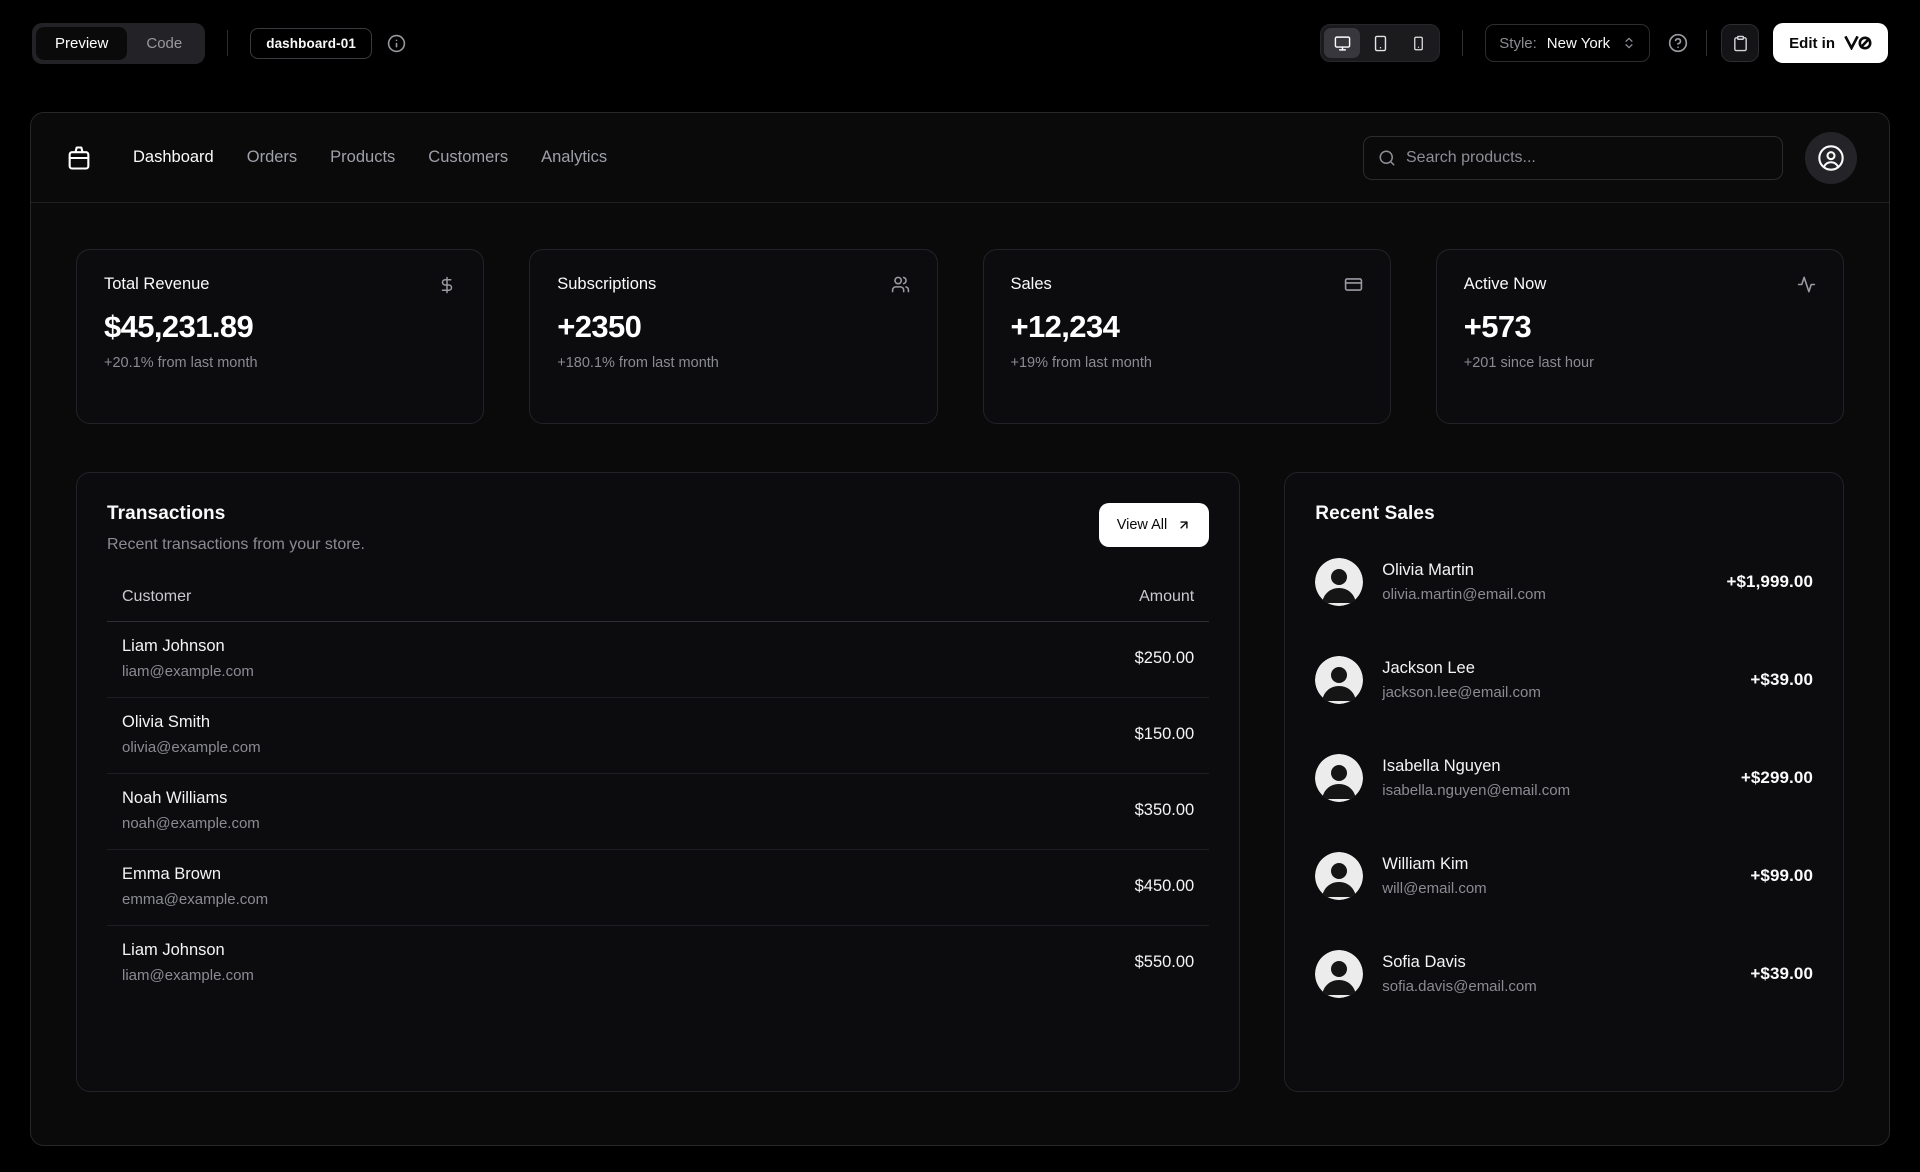 This screenshot has height=1172, width=1920. I want to click on user-menu-button, so click(1831, 157).